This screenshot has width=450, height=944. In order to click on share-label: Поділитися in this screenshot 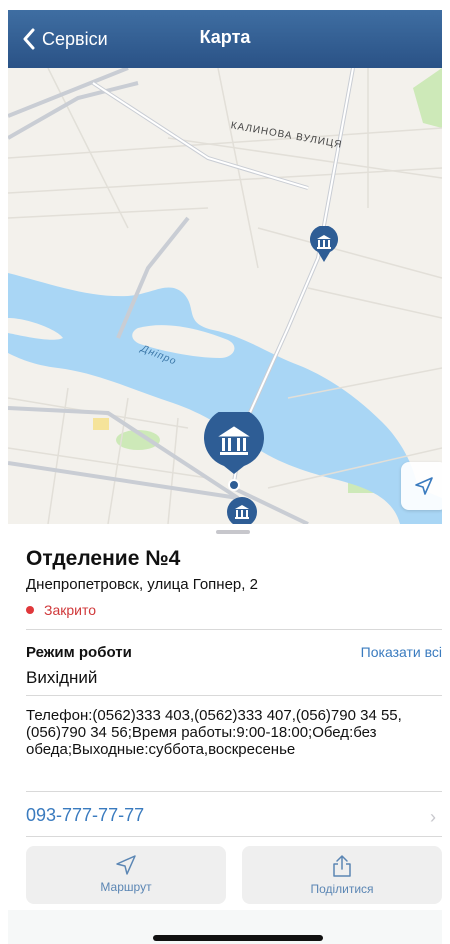, I will do `click(342, 889)`.